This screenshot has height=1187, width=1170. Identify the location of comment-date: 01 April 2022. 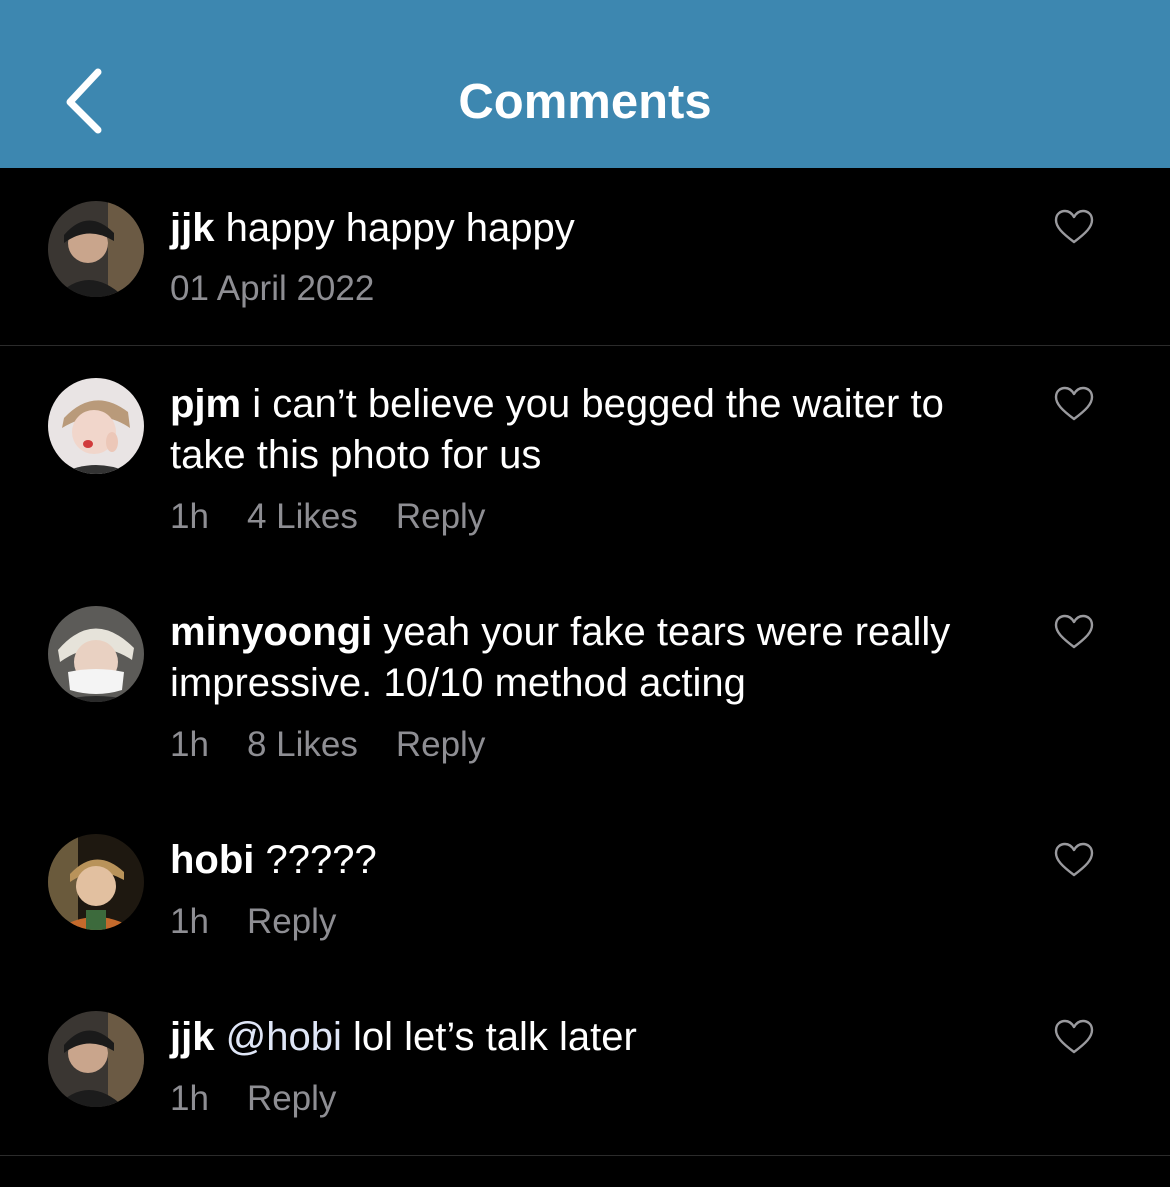
(272, 288).